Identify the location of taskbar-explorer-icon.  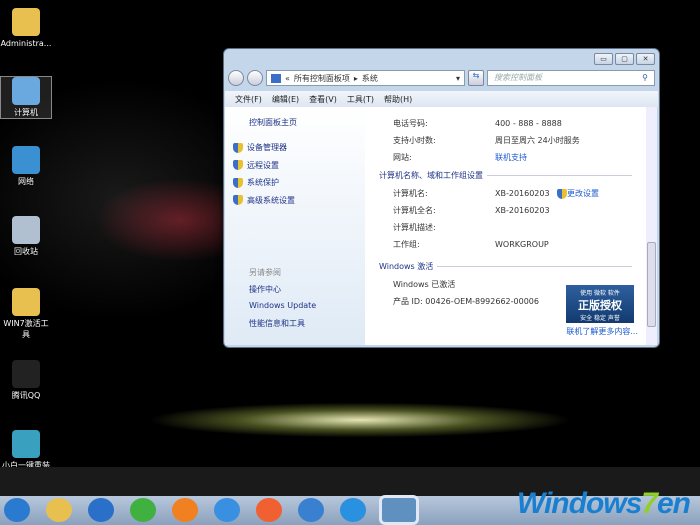
(59, 510).